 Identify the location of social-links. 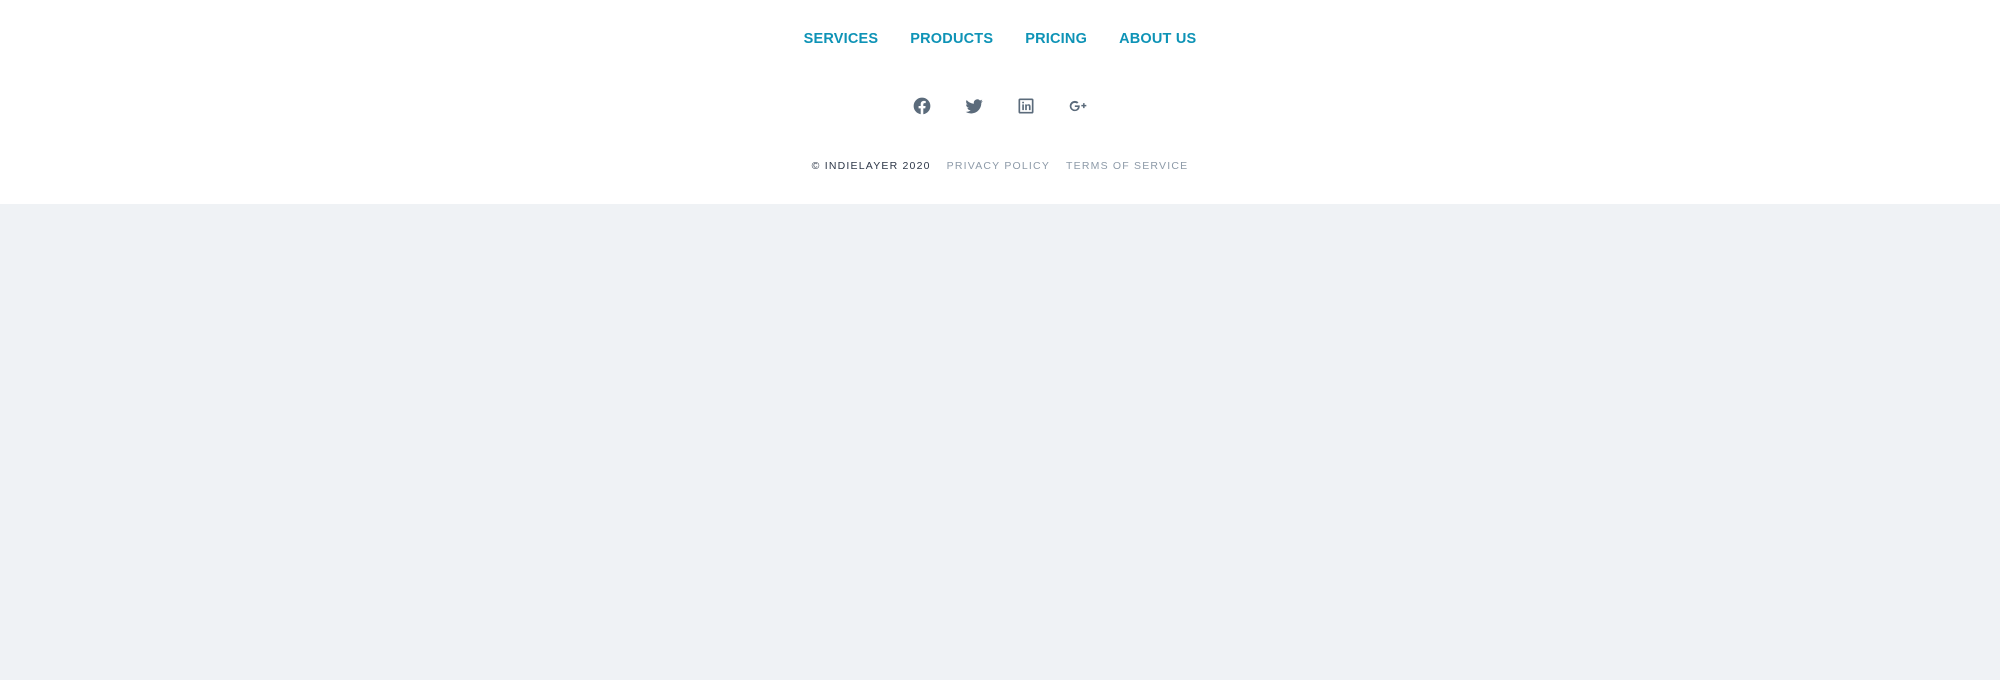
(1000, 106).